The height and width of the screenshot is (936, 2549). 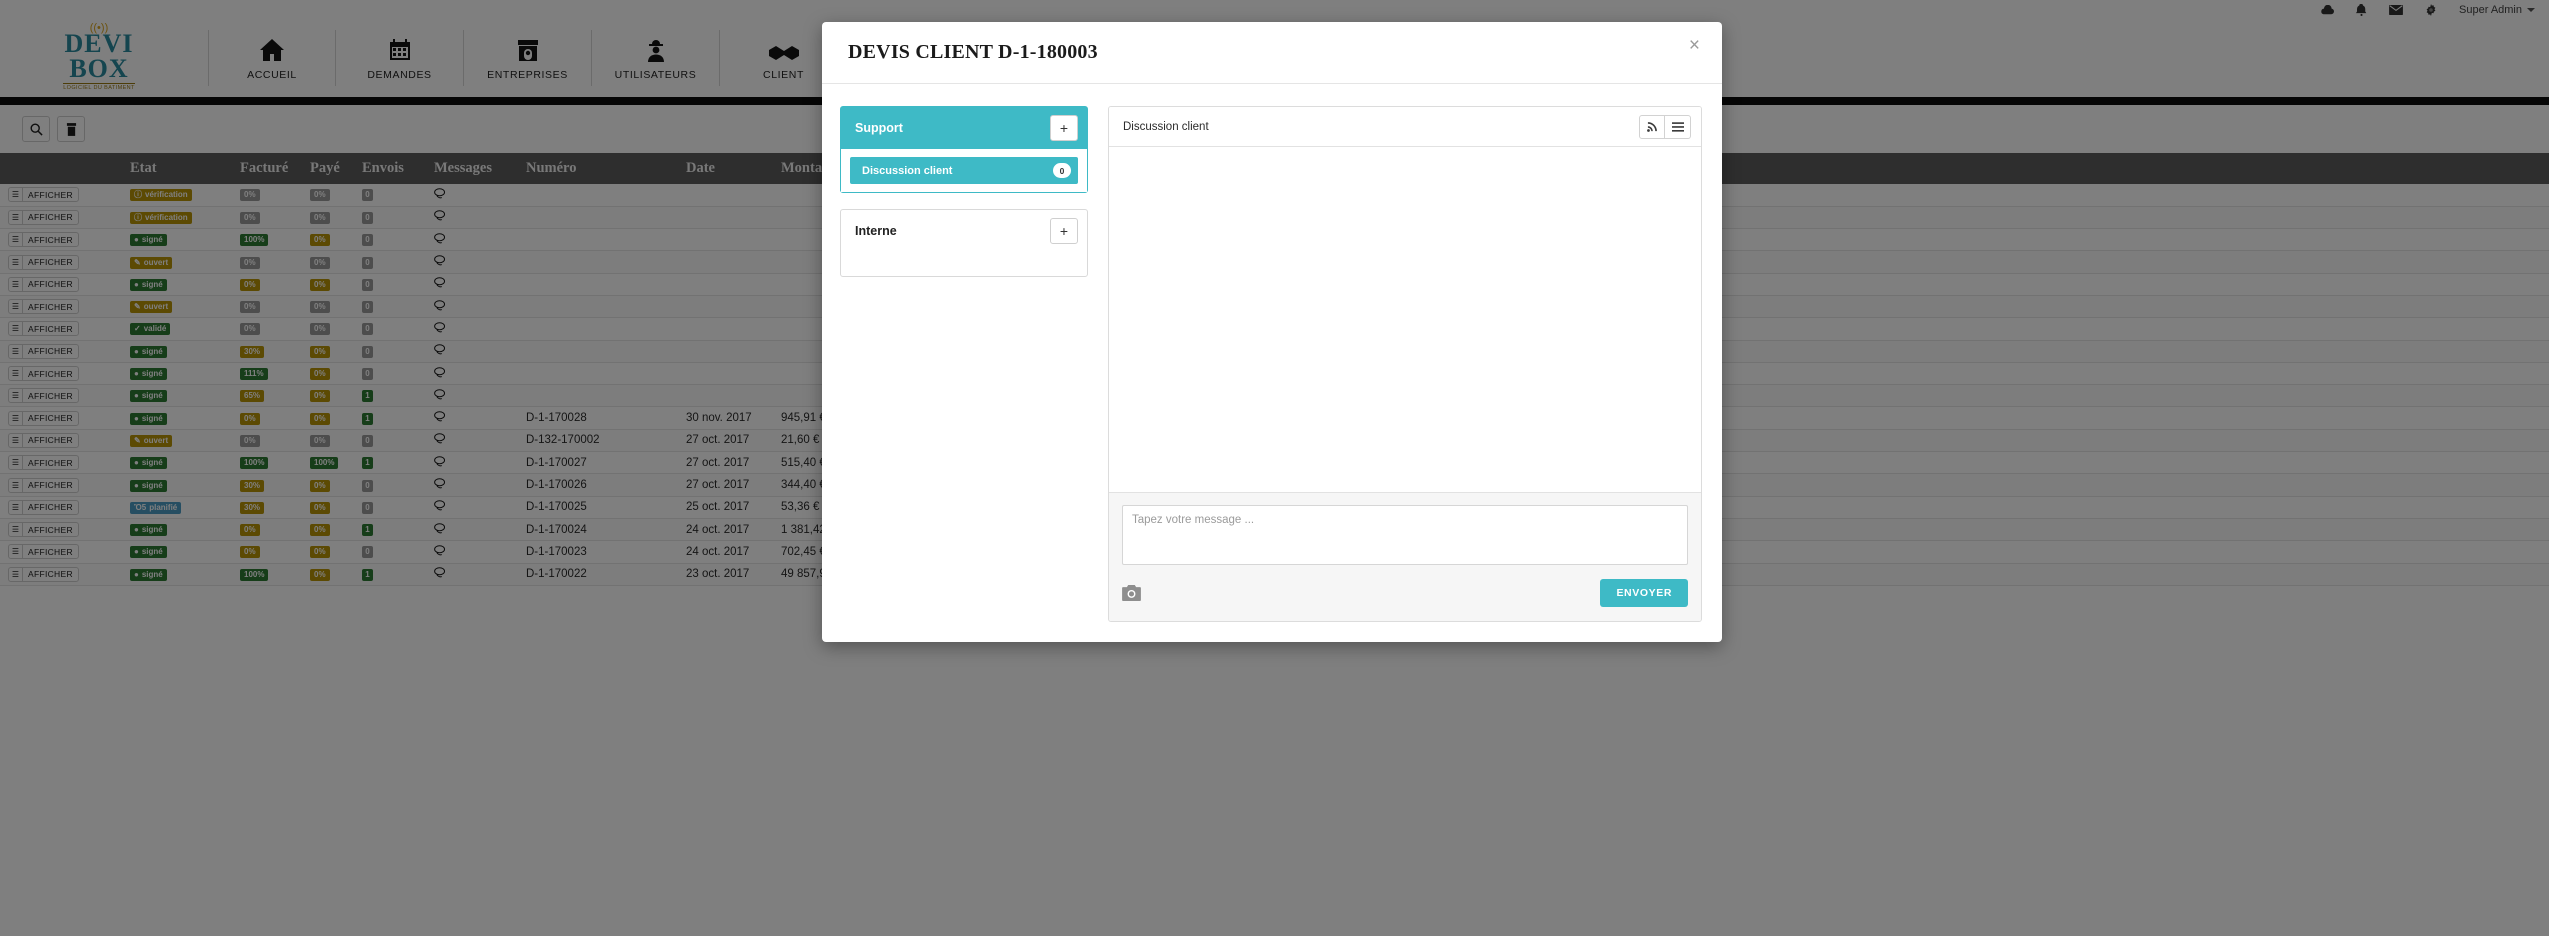 What do you see at coordinates (1644, 593) in the screenshot?
I see `send-button: ENVOYER` at bounding box center [1644, 593].